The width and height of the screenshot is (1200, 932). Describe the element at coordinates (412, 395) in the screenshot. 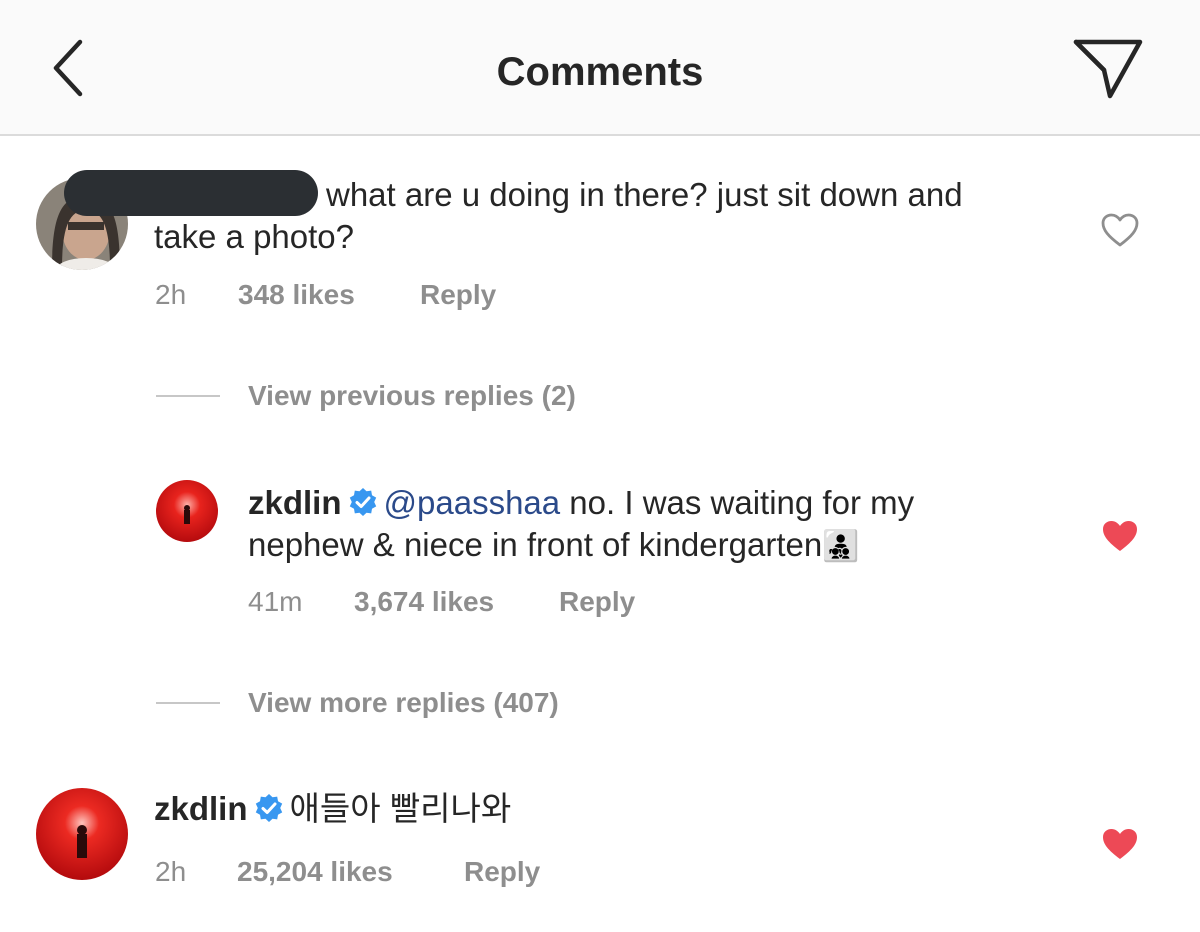

I see `view-previous-label: View previous replies (2)` at that location.